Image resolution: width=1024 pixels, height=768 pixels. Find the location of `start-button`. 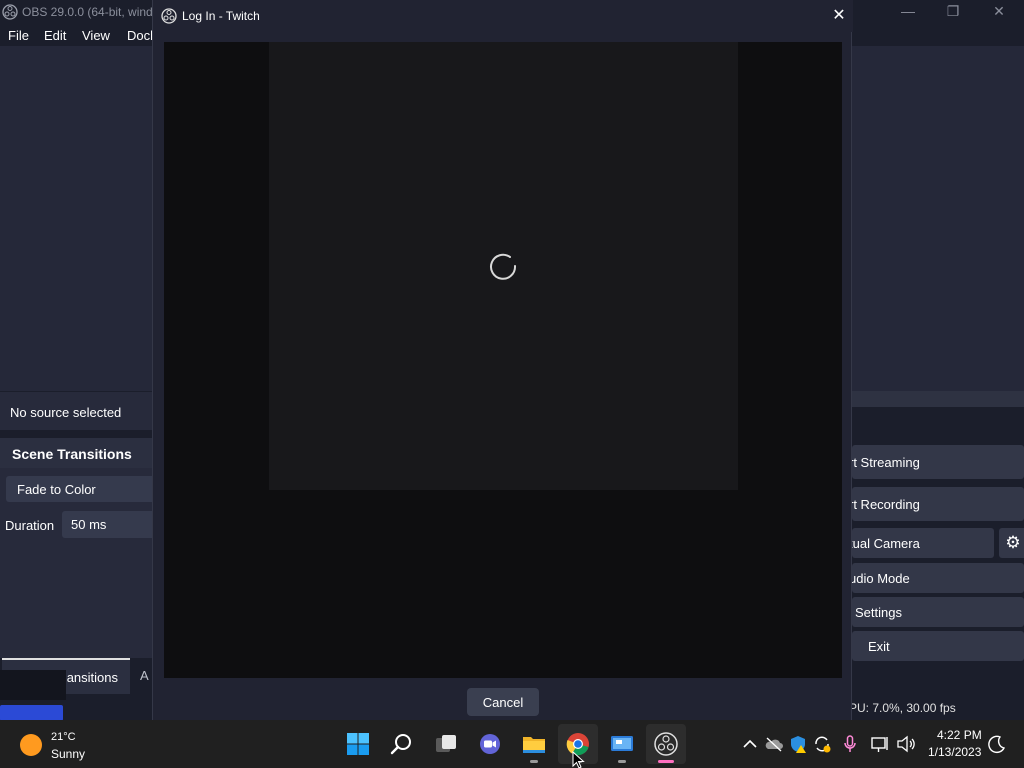

start-button is located at coordinates (358, 744).